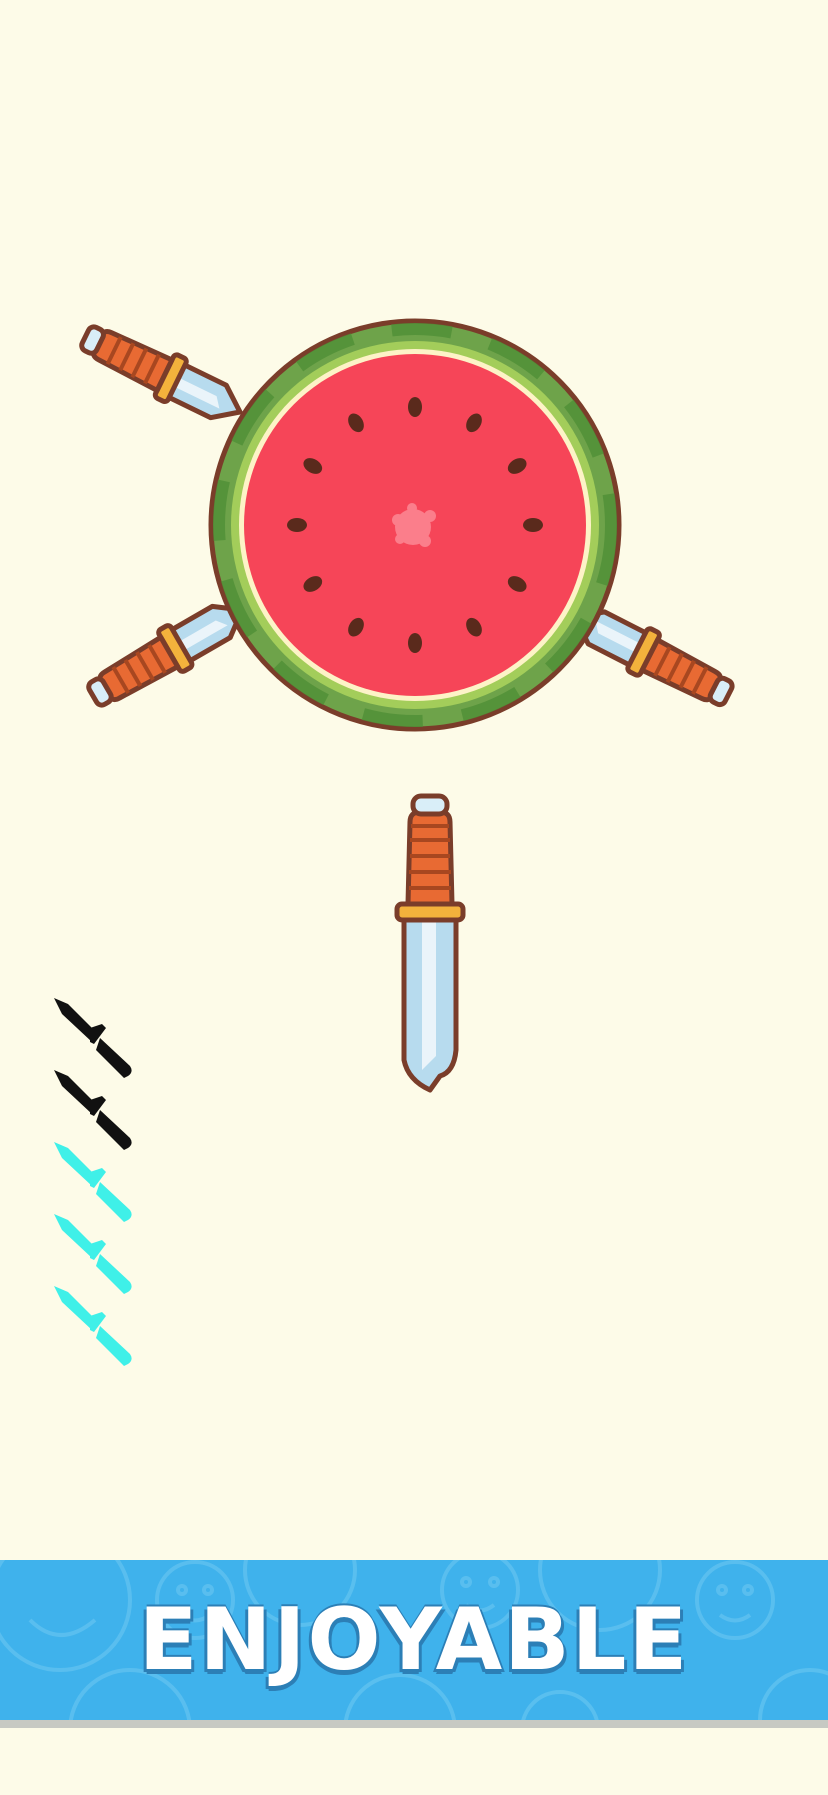 The width and height of the screenshot is (828, 1795). What do you see at coordinates (430, 943) in the screenshot?
I see `player-knife` at bounding box center [430, 943].